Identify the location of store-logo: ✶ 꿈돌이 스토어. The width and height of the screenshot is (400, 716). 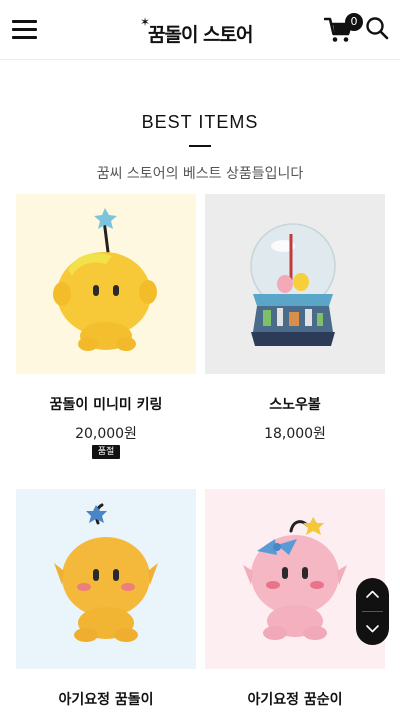
(202, 31).